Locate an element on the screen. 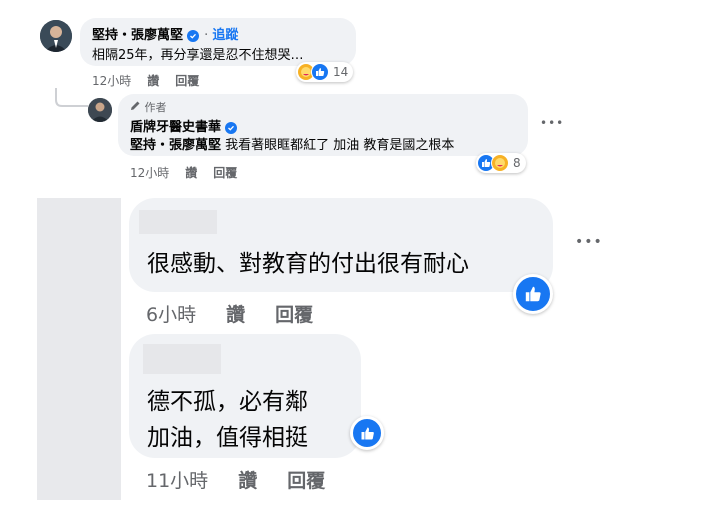  reaction-summary: 14 is located at coordinates (325, 72).